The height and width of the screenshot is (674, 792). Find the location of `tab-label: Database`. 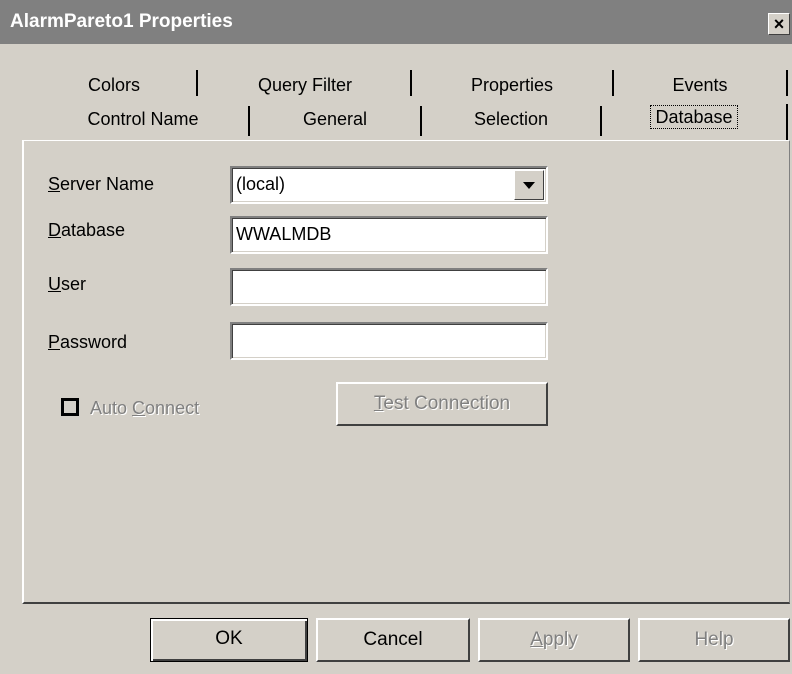

tab-label: Database is located at coordinates (694, 117).